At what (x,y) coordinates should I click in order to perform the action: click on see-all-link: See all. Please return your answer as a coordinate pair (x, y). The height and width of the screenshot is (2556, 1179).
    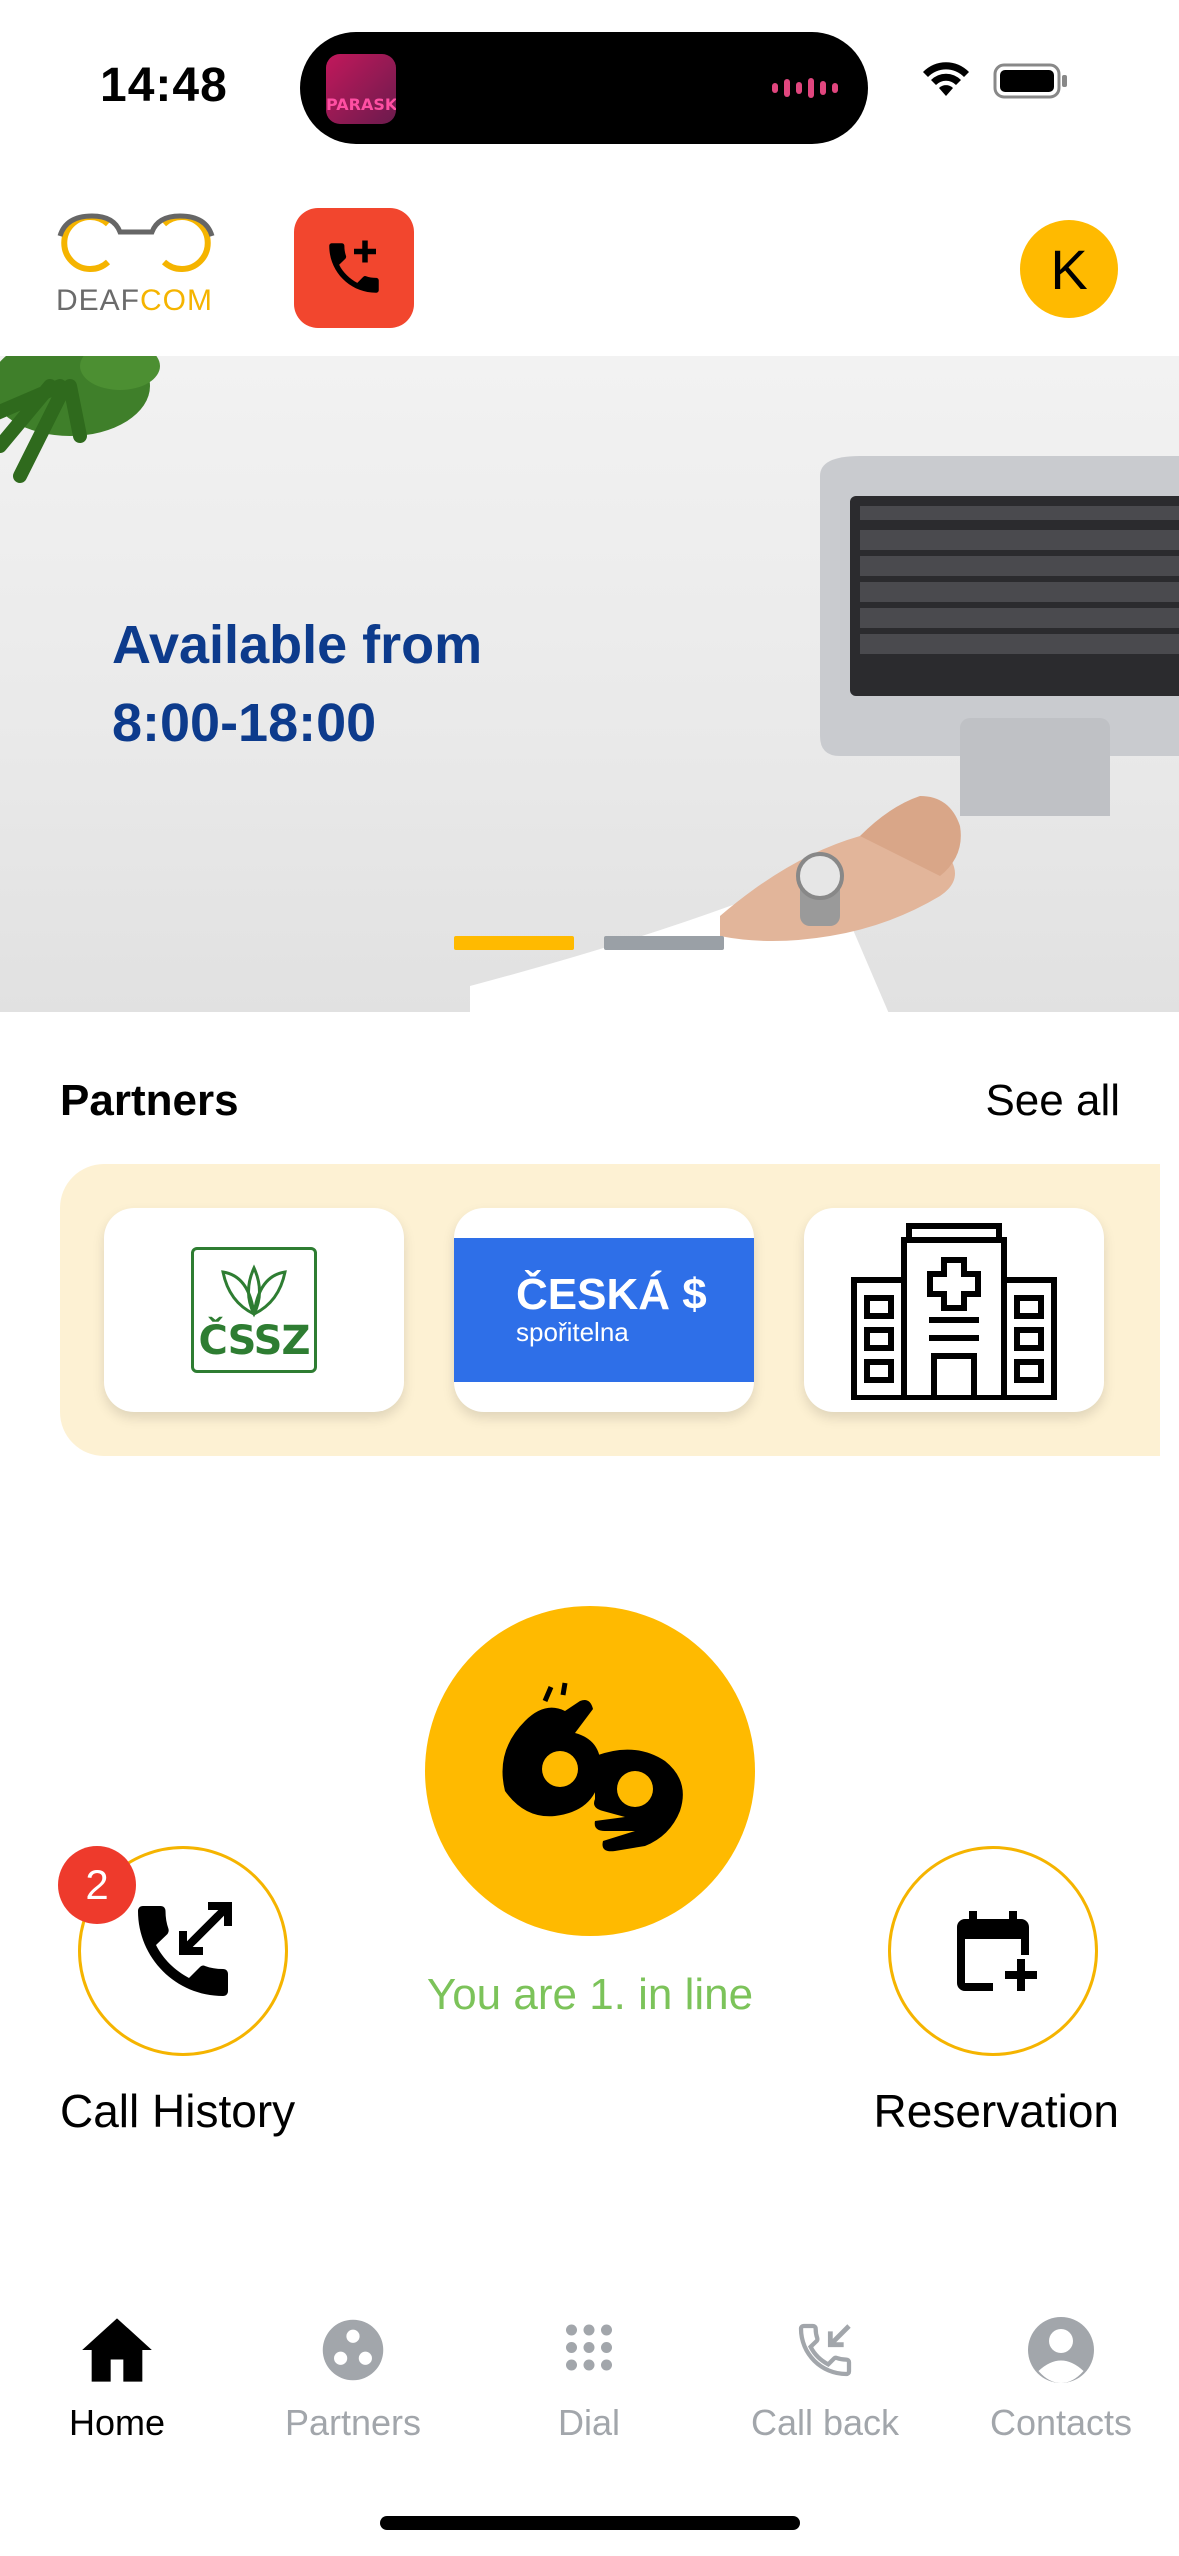
    Looking at the image, I should click on (1052, 1101).